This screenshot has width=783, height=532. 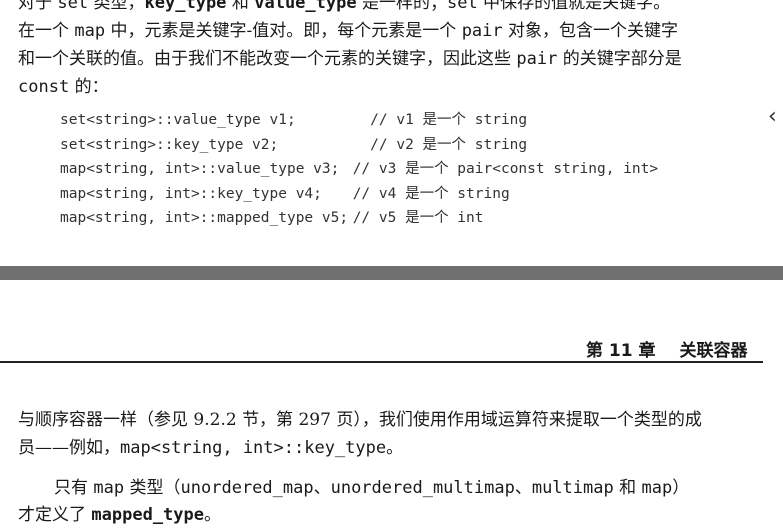 What do you see at coordinates (211, 448) in the screenshot?
I see `paragraph-line: 员——例如，map<string, int>::key_type。` at bounding box center [211, 448].